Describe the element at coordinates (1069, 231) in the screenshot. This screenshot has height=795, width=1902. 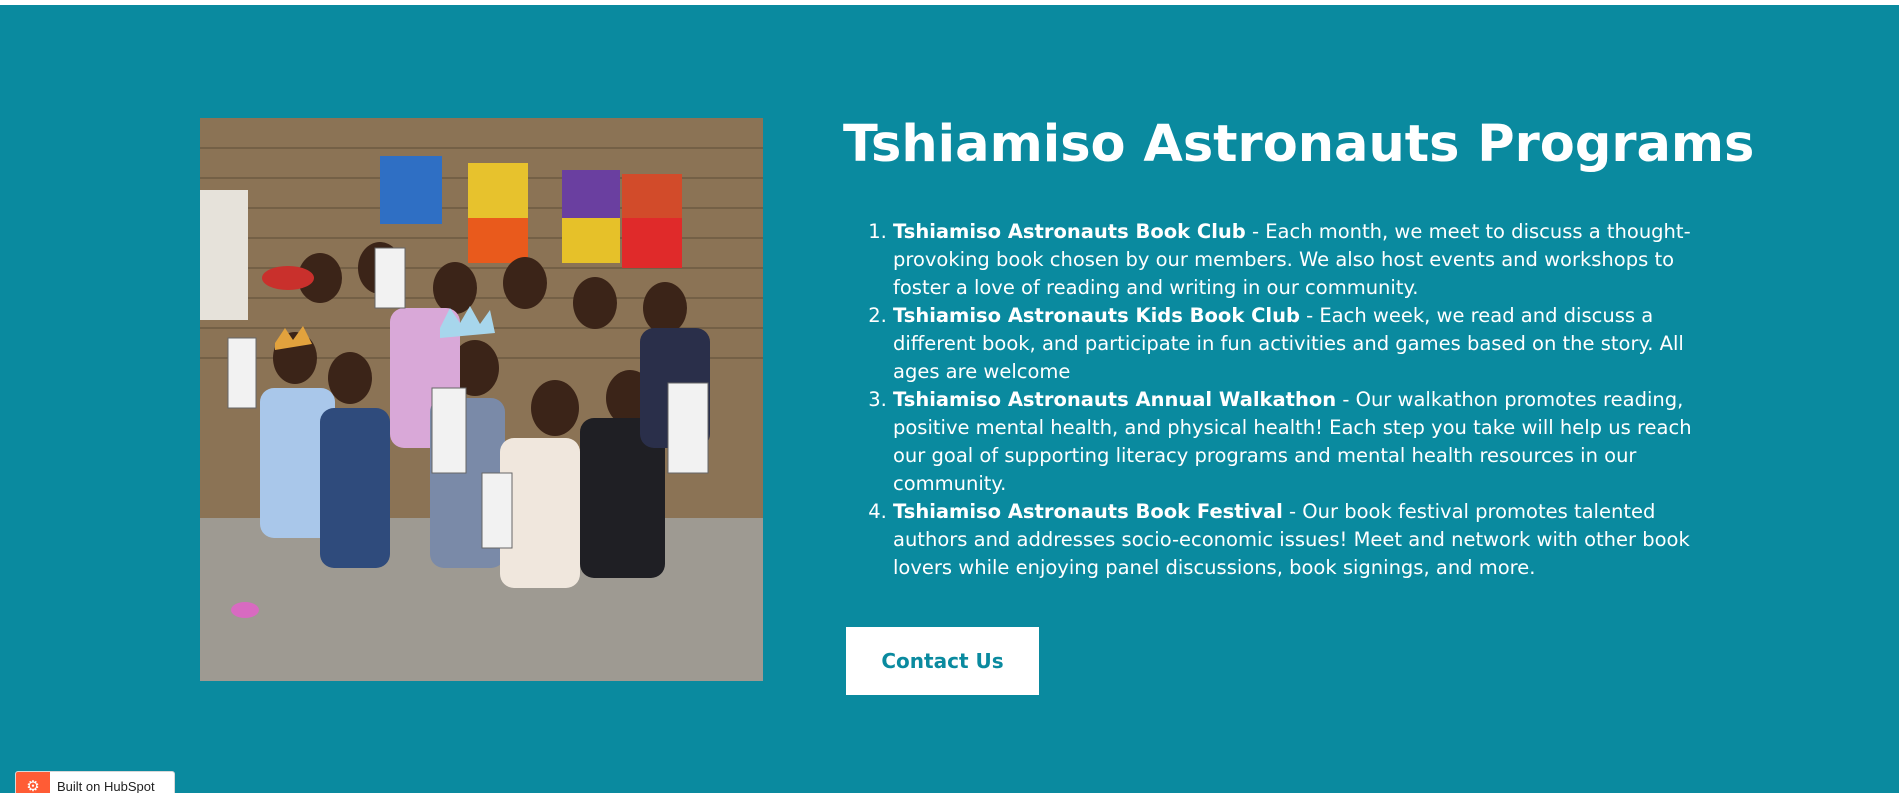
I see `program-name: Tshiamiso Astronauts Book Club` at that location.